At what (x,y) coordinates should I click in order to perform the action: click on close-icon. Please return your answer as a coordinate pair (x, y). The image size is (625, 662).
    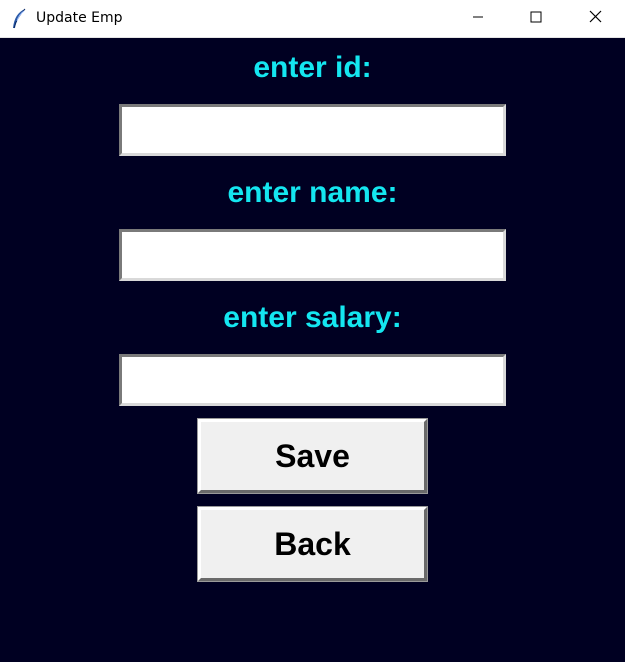
    Looking at the image, I should click on (595, 19).